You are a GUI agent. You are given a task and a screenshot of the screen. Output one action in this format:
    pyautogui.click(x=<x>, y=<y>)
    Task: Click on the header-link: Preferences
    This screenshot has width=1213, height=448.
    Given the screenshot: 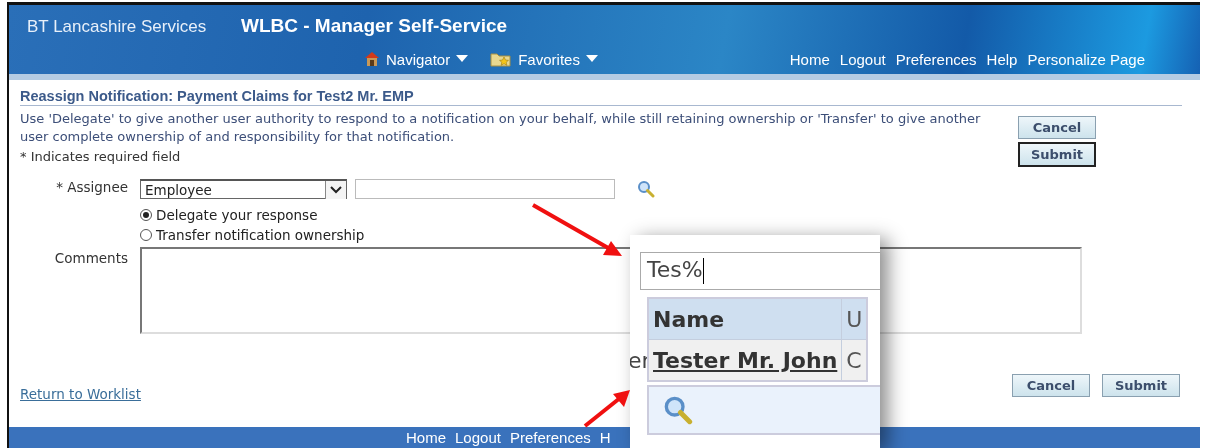 What is the action you would take?
    pyautogui.click(x=936, y=59)
    